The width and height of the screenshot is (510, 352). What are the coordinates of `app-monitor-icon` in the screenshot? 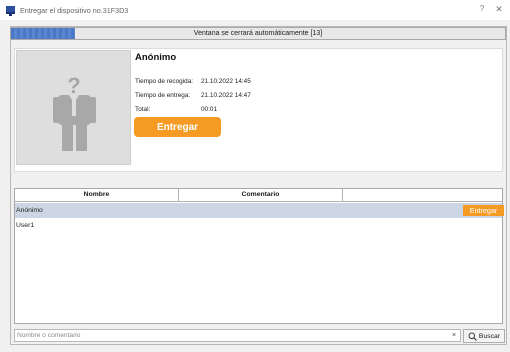 It's located at (10, 11).